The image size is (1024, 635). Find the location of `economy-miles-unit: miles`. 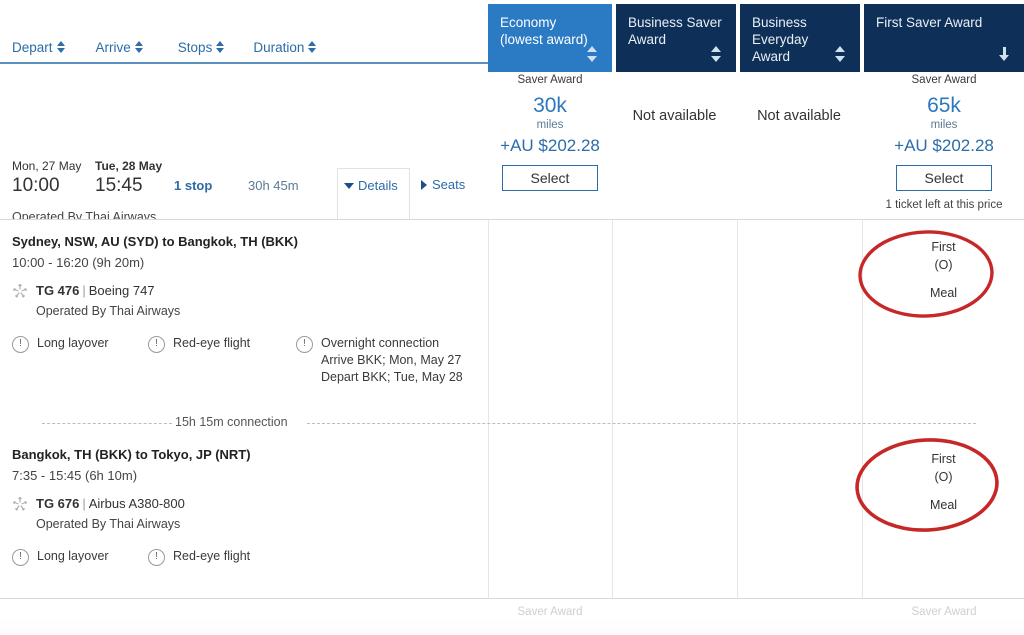

economy-miles-unit: miles is located at coordinates (550, 125).